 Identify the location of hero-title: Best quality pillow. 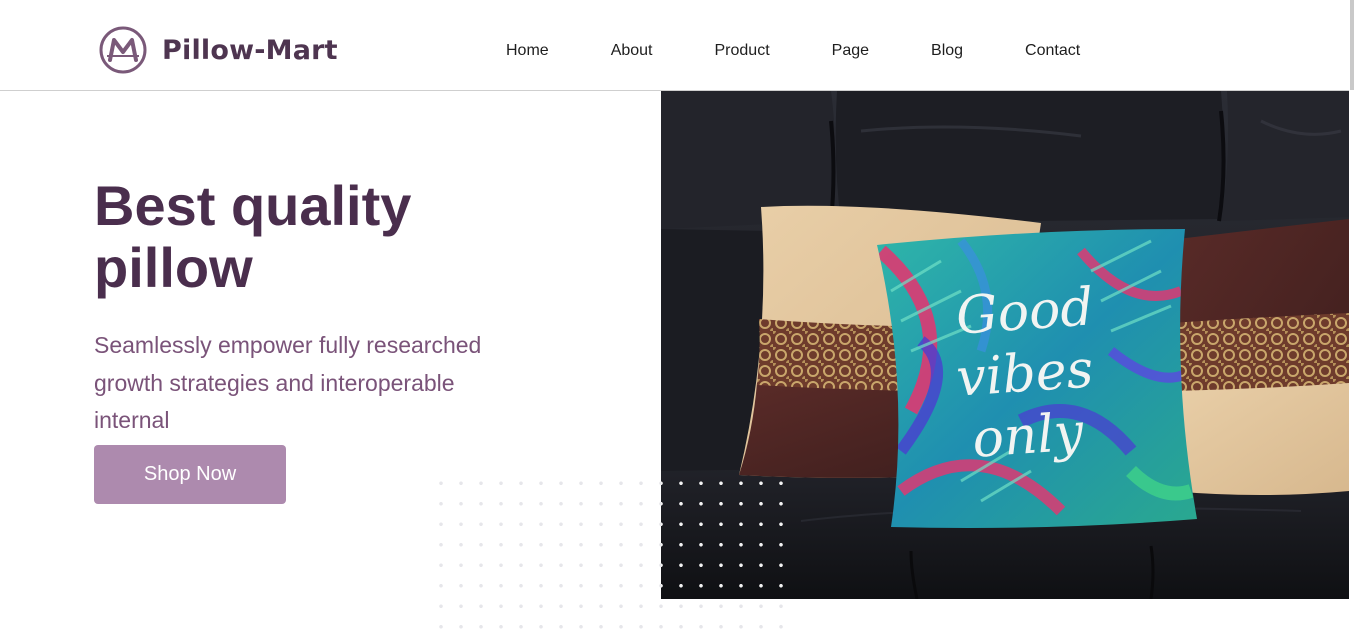
(324, 237).